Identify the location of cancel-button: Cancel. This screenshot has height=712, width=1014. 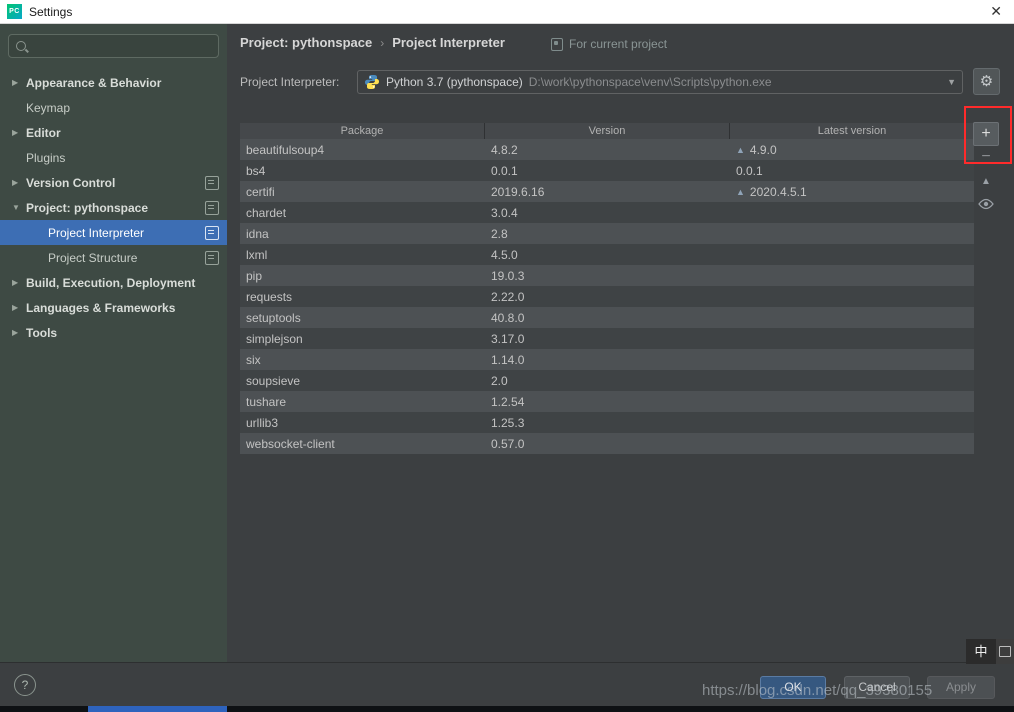
(877, 687).